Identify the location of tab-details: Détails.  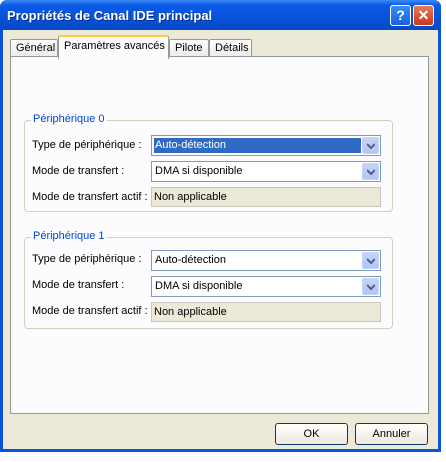
(230, 48).